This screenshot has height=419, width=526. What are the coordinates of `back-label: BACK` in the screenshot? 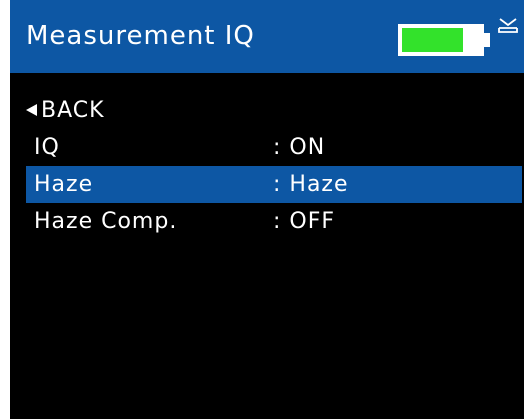 It's located at (73, 110).